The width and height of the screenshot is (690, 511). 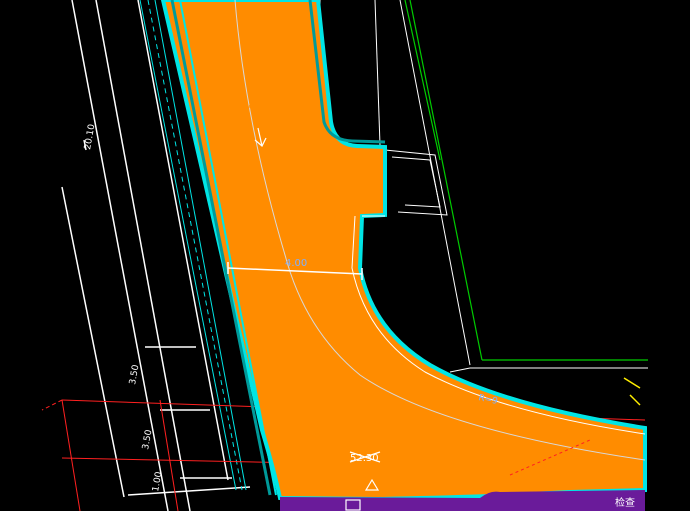 What do you see at coordinates (90, 136) in the screenshot?
I see `dim-20-10: 20.10` at bounding box center [90, 136].